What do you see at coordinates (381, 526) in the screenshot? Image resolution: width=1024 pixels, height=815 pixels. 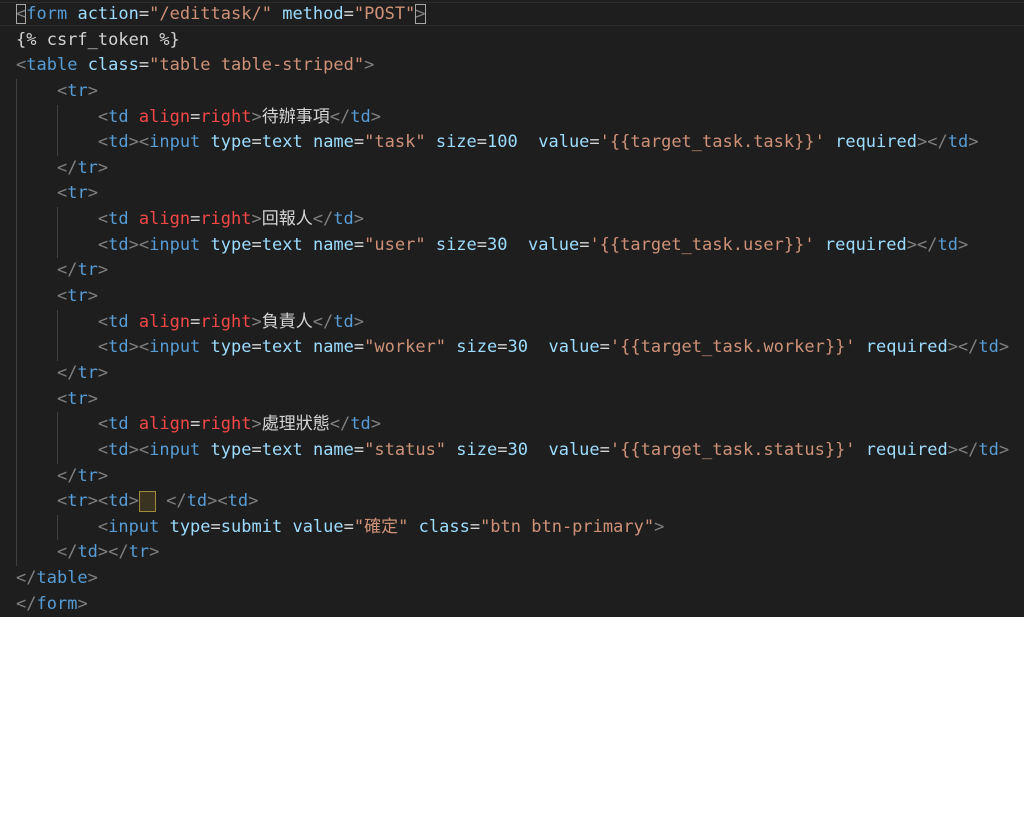 I see `string-literal: "確定"` at bounding box center [381, 526].